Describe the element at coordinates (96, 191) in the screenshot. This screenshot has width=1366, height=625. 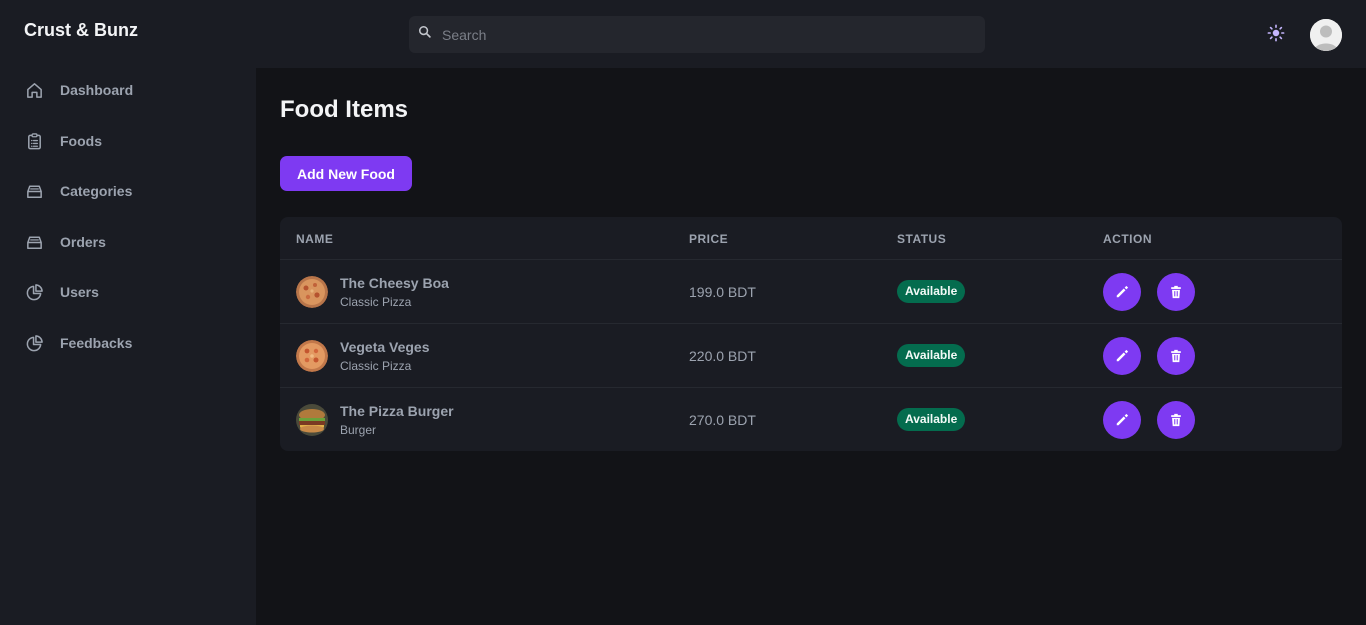
I see `sidebar-item-label: Categories` at that location.